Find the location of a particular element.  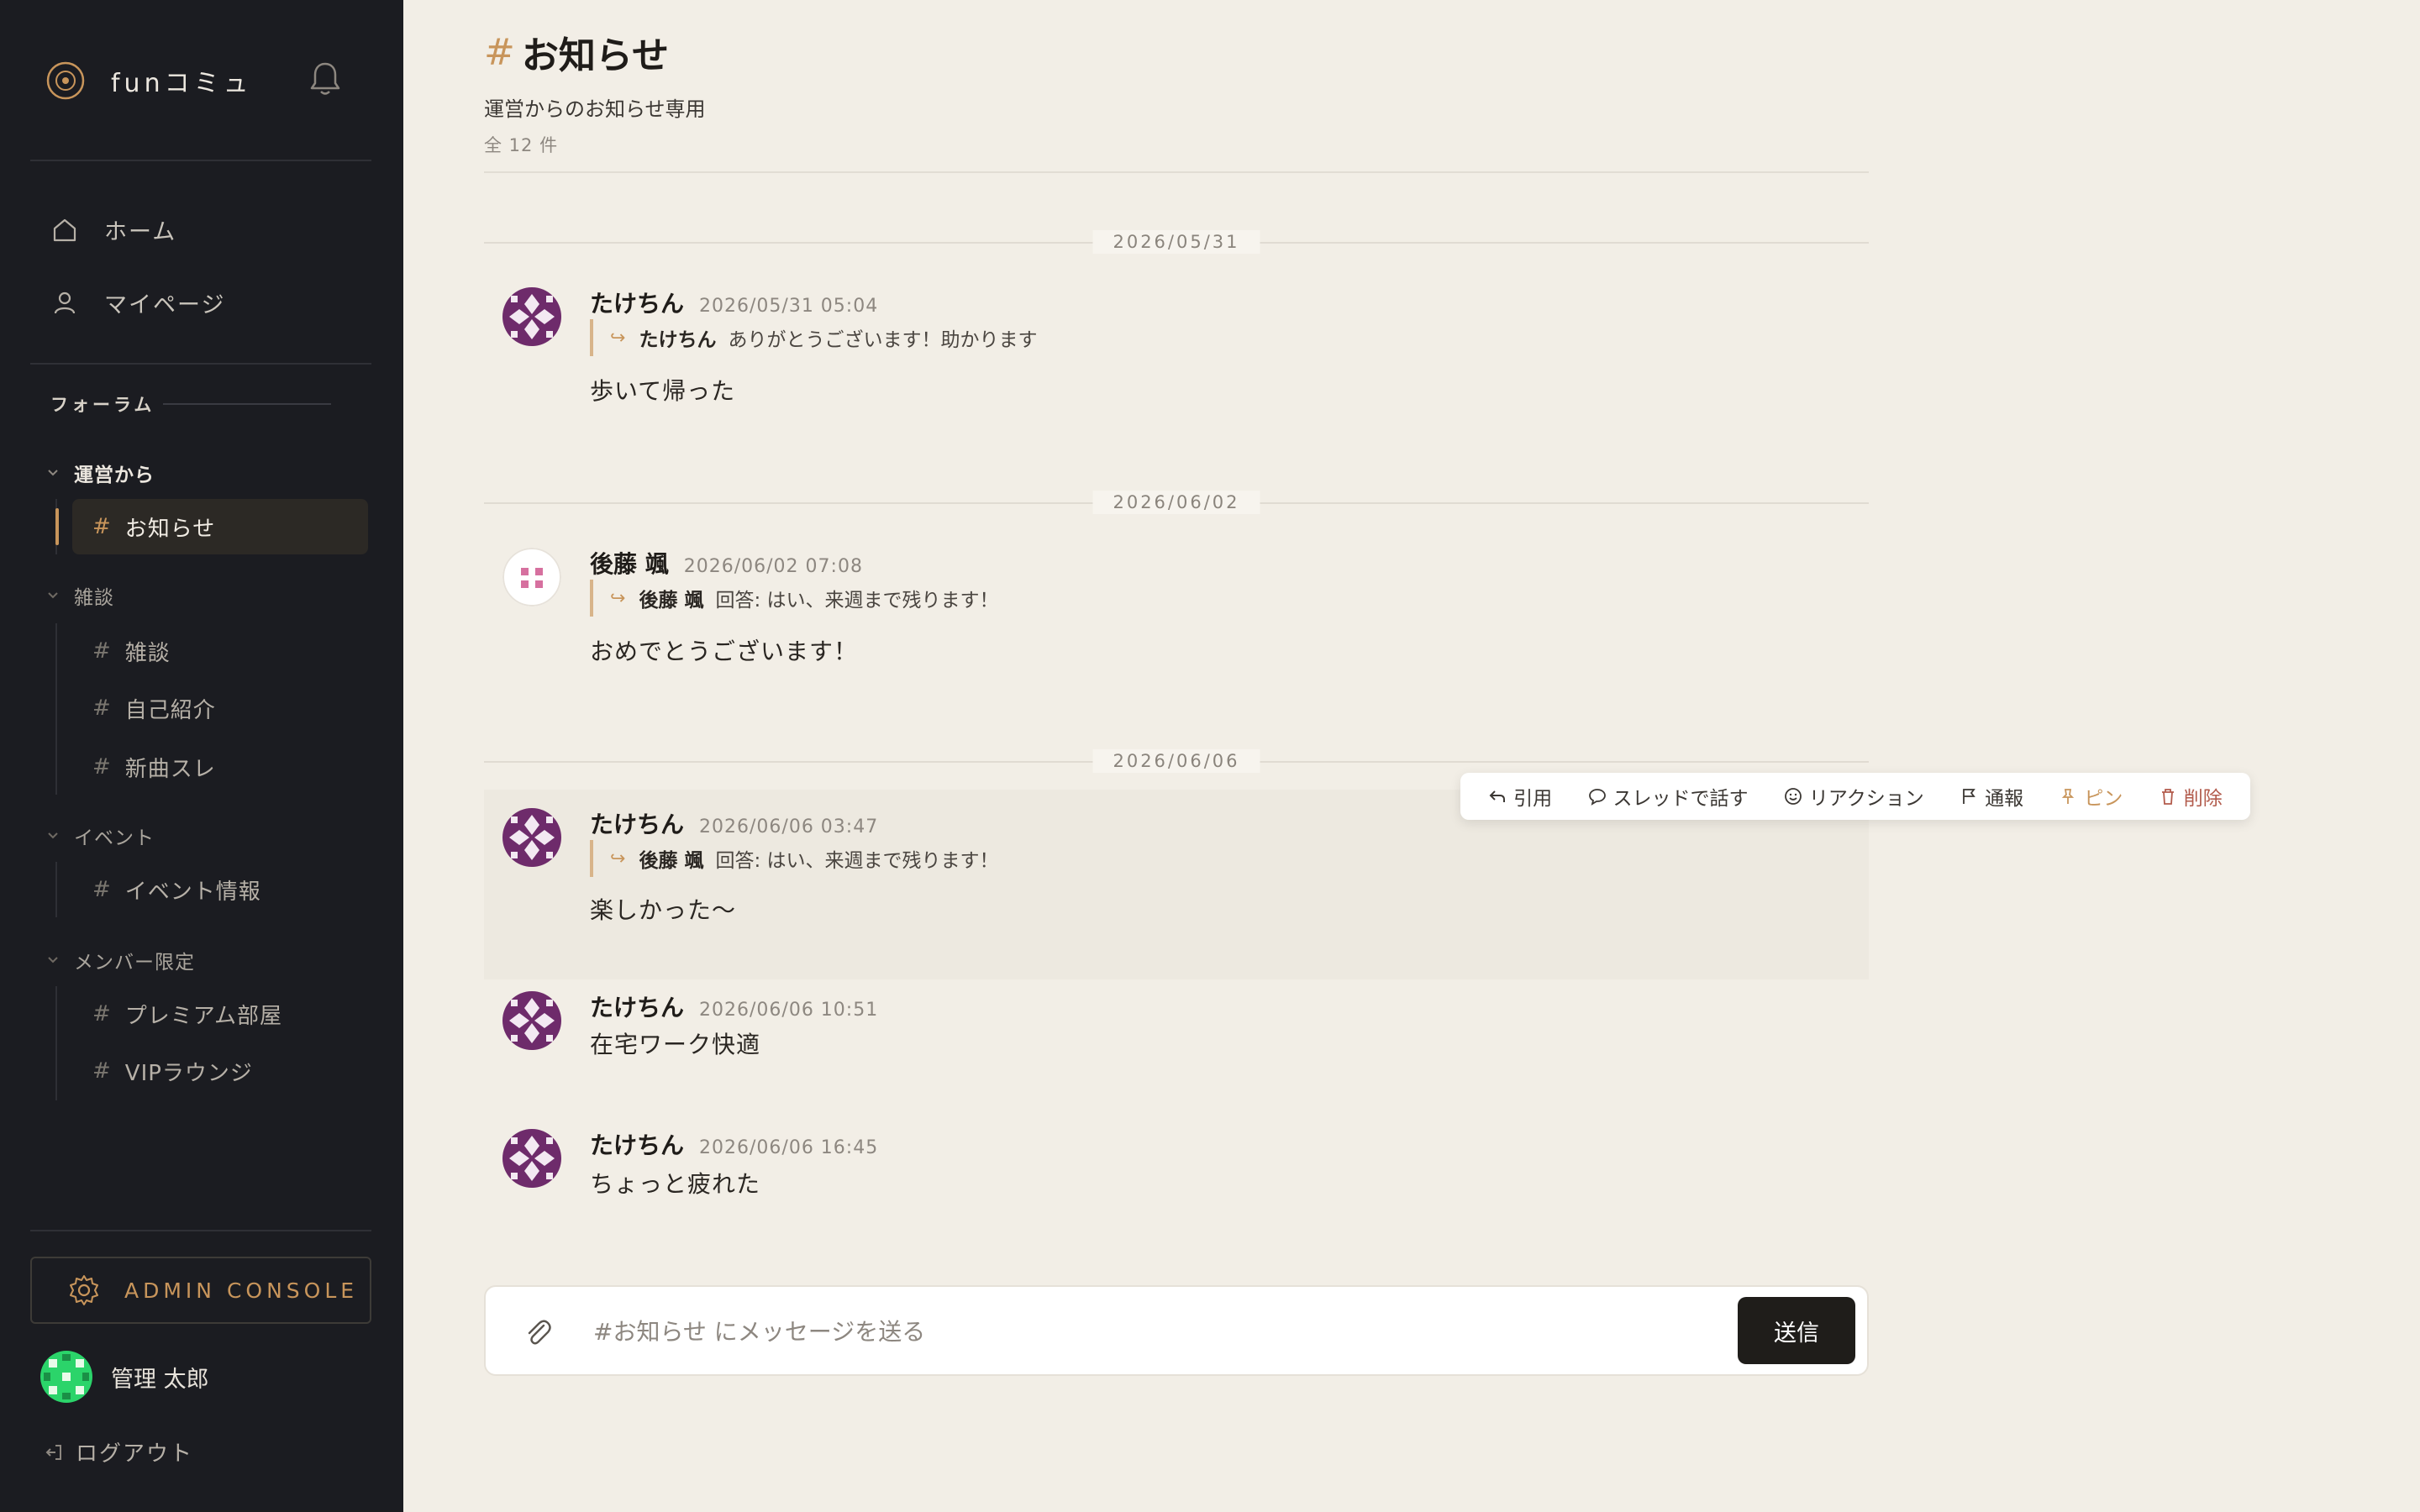

logout-button: ログアウト is located at coordinates (118, 1451).